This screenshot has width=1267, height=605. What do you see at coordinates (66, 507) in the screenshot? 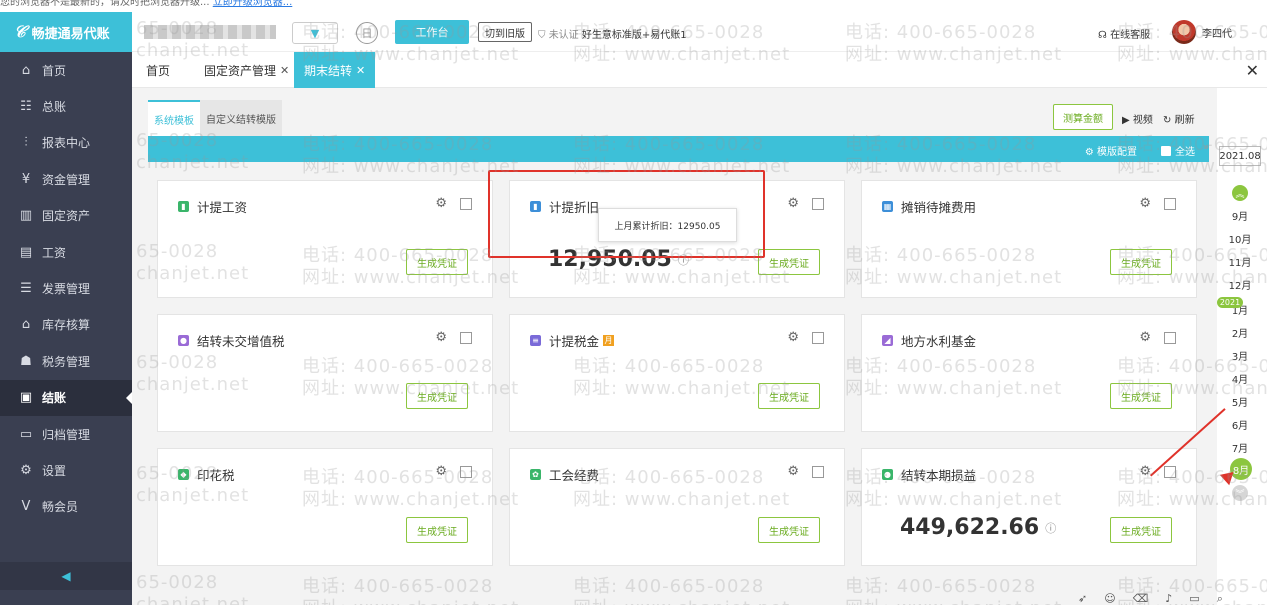
I see `sidebar-item: V 畅会员` at bounding box center [66, 507].